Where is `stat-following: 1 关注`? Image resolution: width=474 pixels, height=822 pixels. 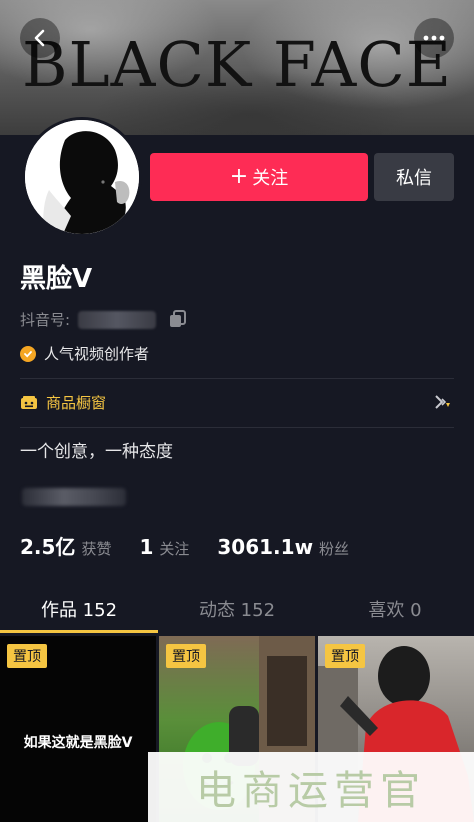 stat-following: 1 关注 is located at coordinates (164, 547).